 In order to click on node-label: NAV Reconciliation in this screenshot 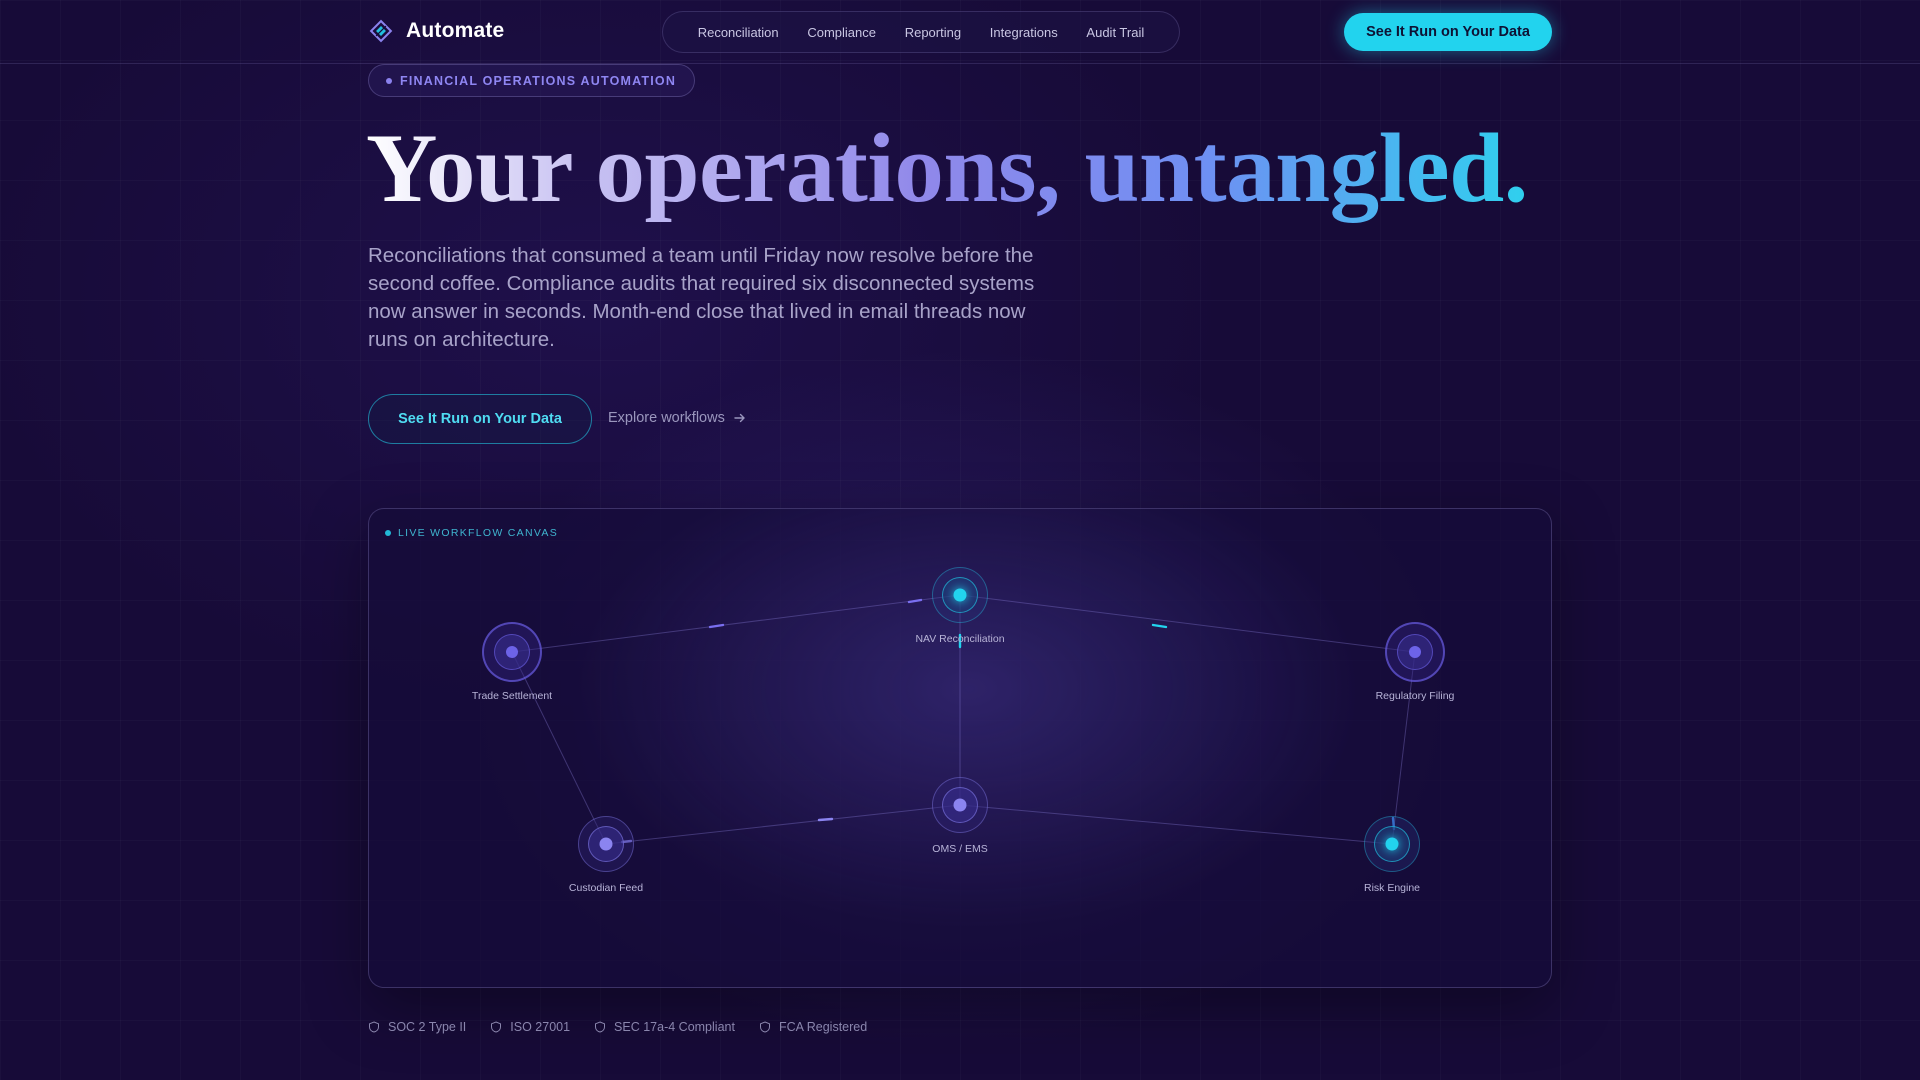, I will do `click(960, 639)`.